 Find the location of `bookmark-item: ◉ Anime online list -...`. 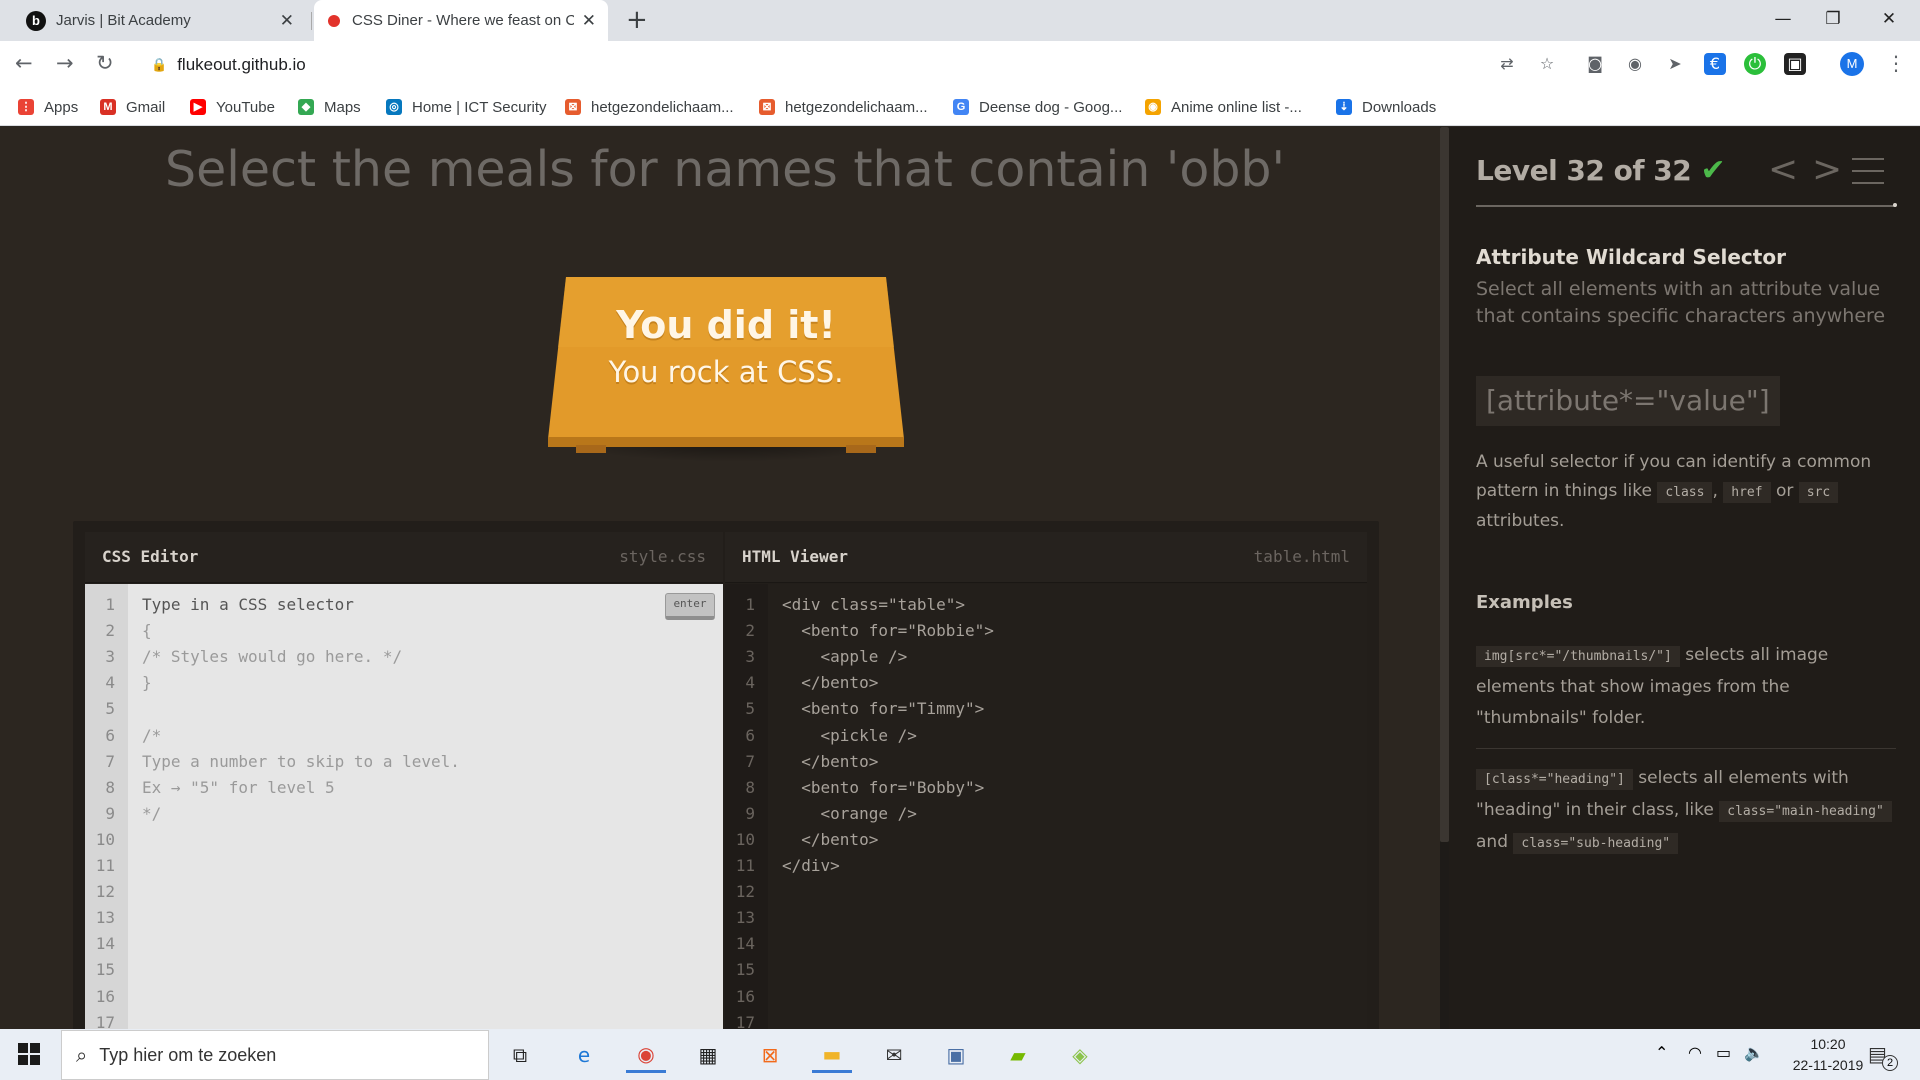

bookmark-item: ◉ Anime online list -... is located at coordinates (1223, 107).